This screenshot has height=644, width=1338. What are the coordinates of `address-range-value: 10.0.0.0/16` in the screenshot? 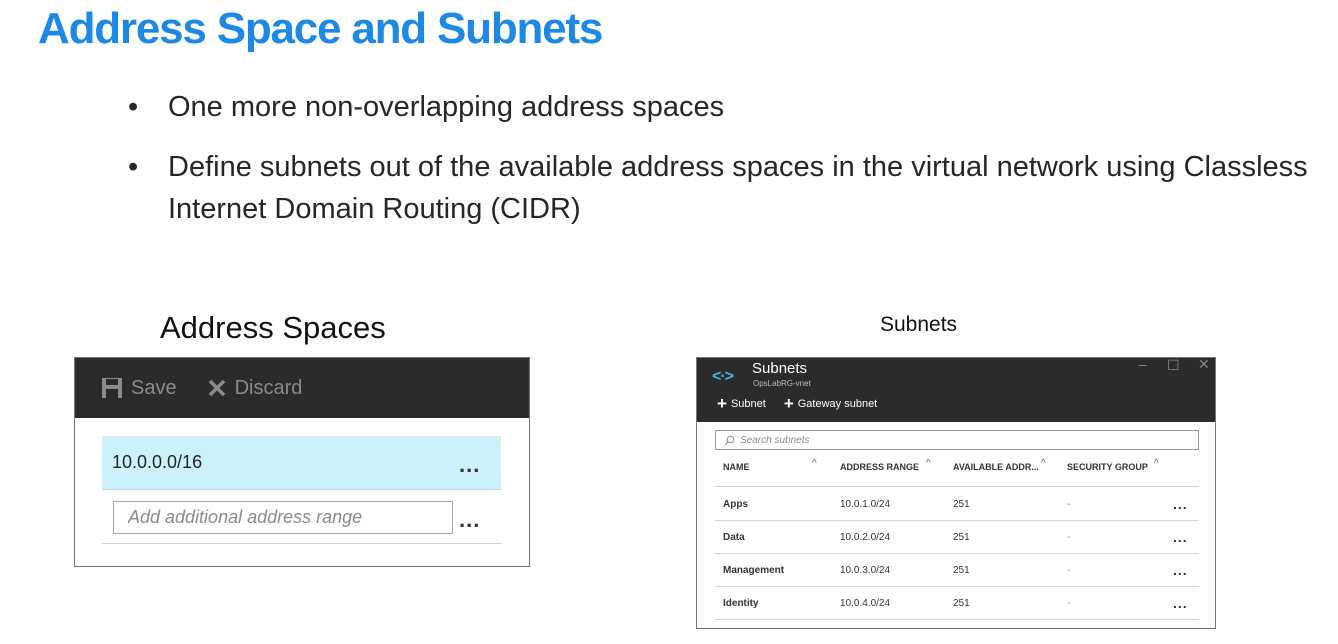 It's located at (157, 462).